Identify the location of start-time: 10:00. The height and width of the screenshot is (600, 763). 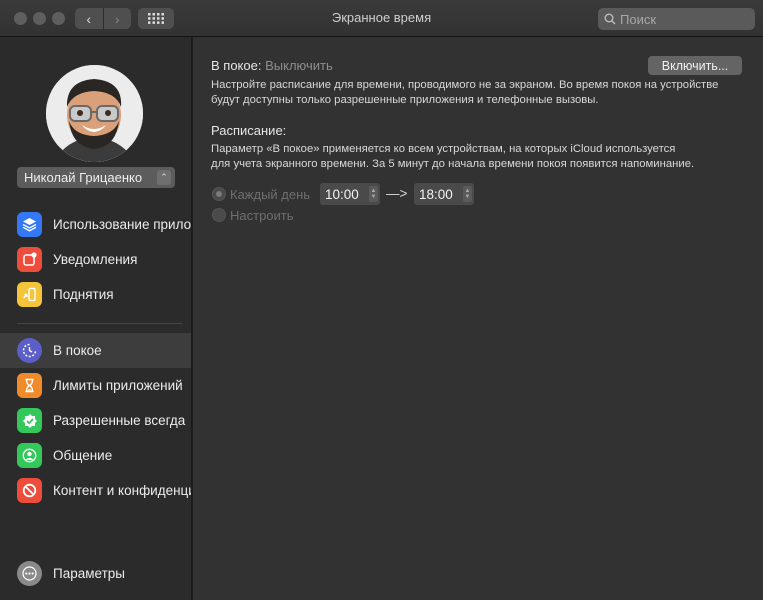
(342, 194).